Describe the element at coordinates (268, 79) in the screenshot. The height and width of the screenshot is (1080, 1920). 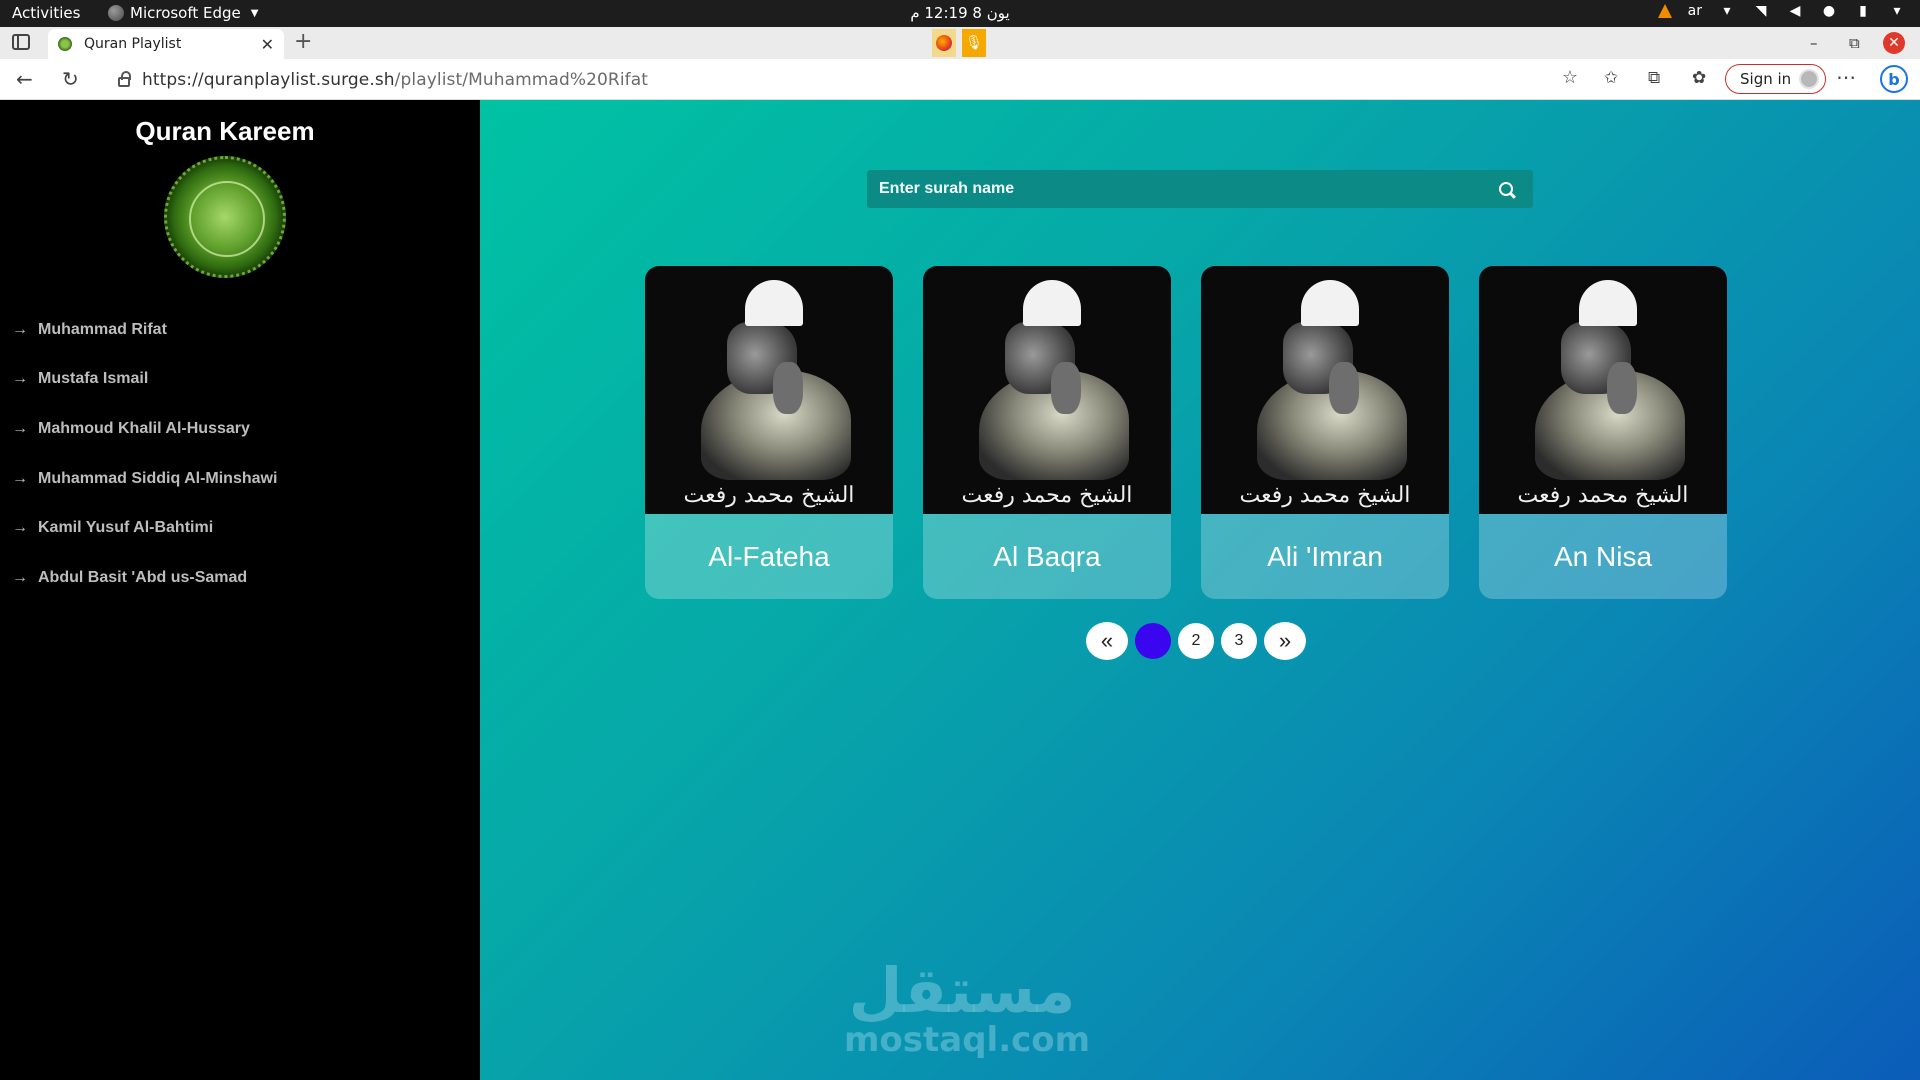
I see `url-host: https://quranplaylist.surge.sh` at that location.